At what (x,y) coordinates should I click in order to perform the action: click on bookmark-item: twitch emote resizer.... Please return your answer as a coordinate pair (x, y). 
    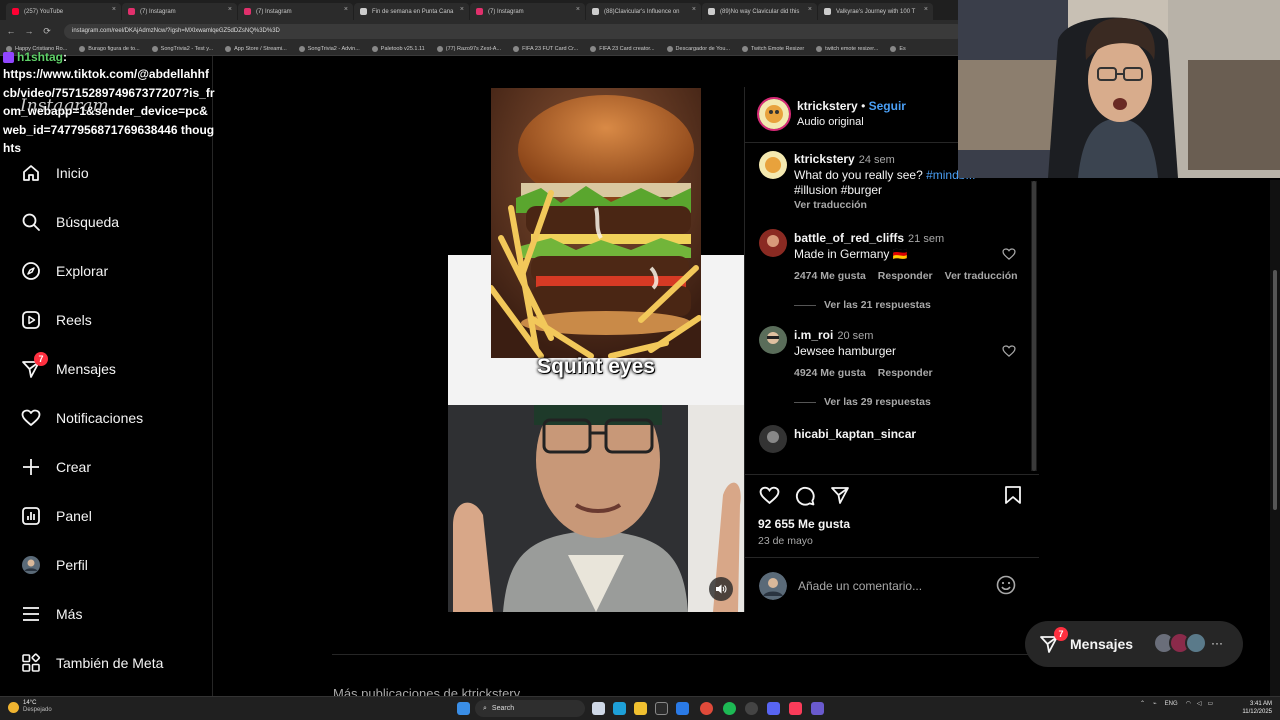
    Looking at the image, I should click on (847, 48).